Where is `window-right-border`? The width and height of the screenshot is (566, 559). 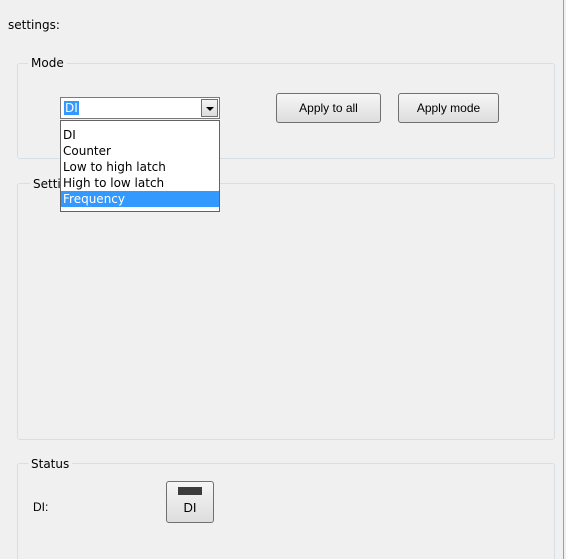 window-right-border is located at coordinates (563, 279).